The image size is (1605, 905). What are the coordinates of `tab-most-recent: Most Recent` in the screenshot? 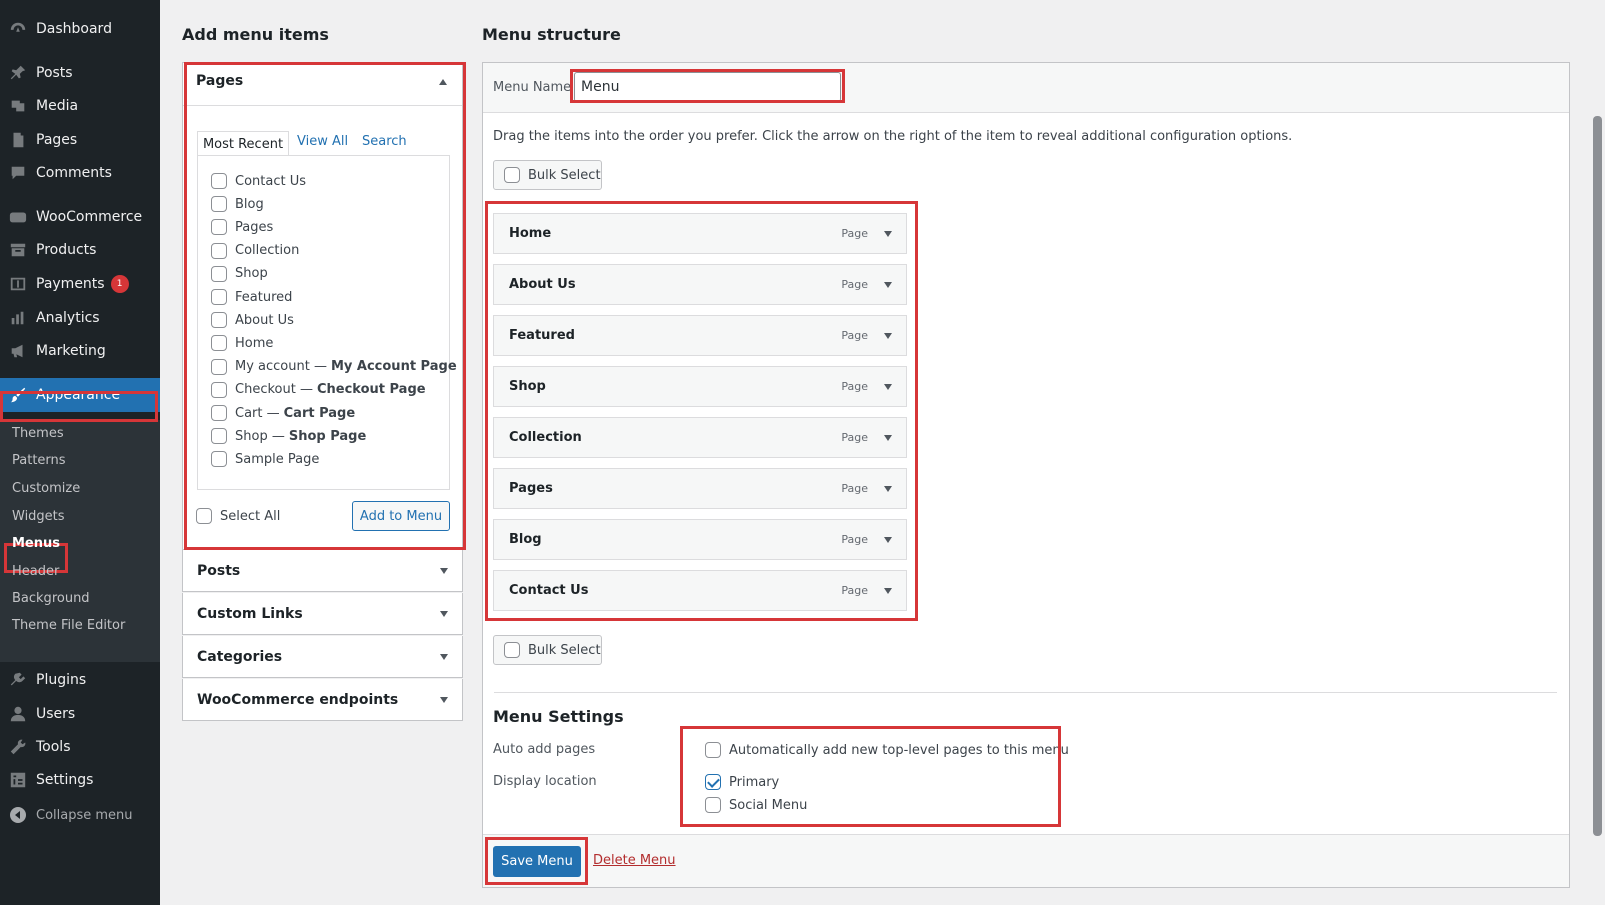 It's located at (243, 143).